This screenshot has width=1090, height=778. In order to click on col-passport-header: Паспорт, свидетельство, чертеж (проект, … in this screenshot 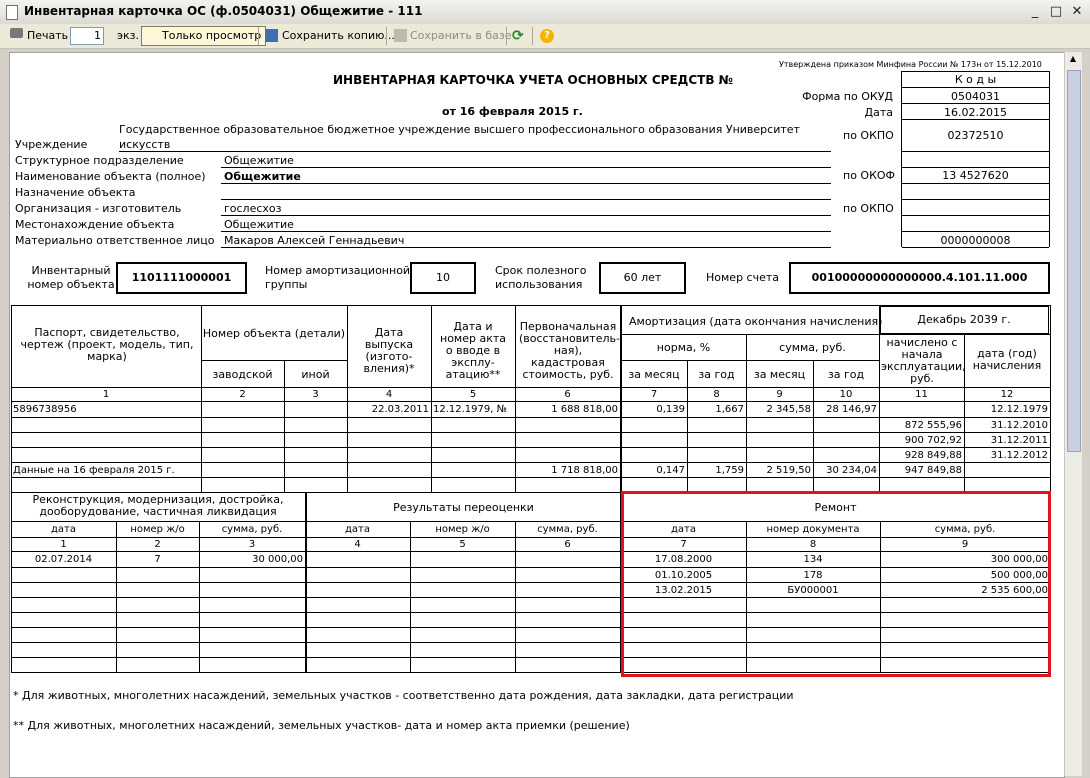, I will do `click(107, 344)`.